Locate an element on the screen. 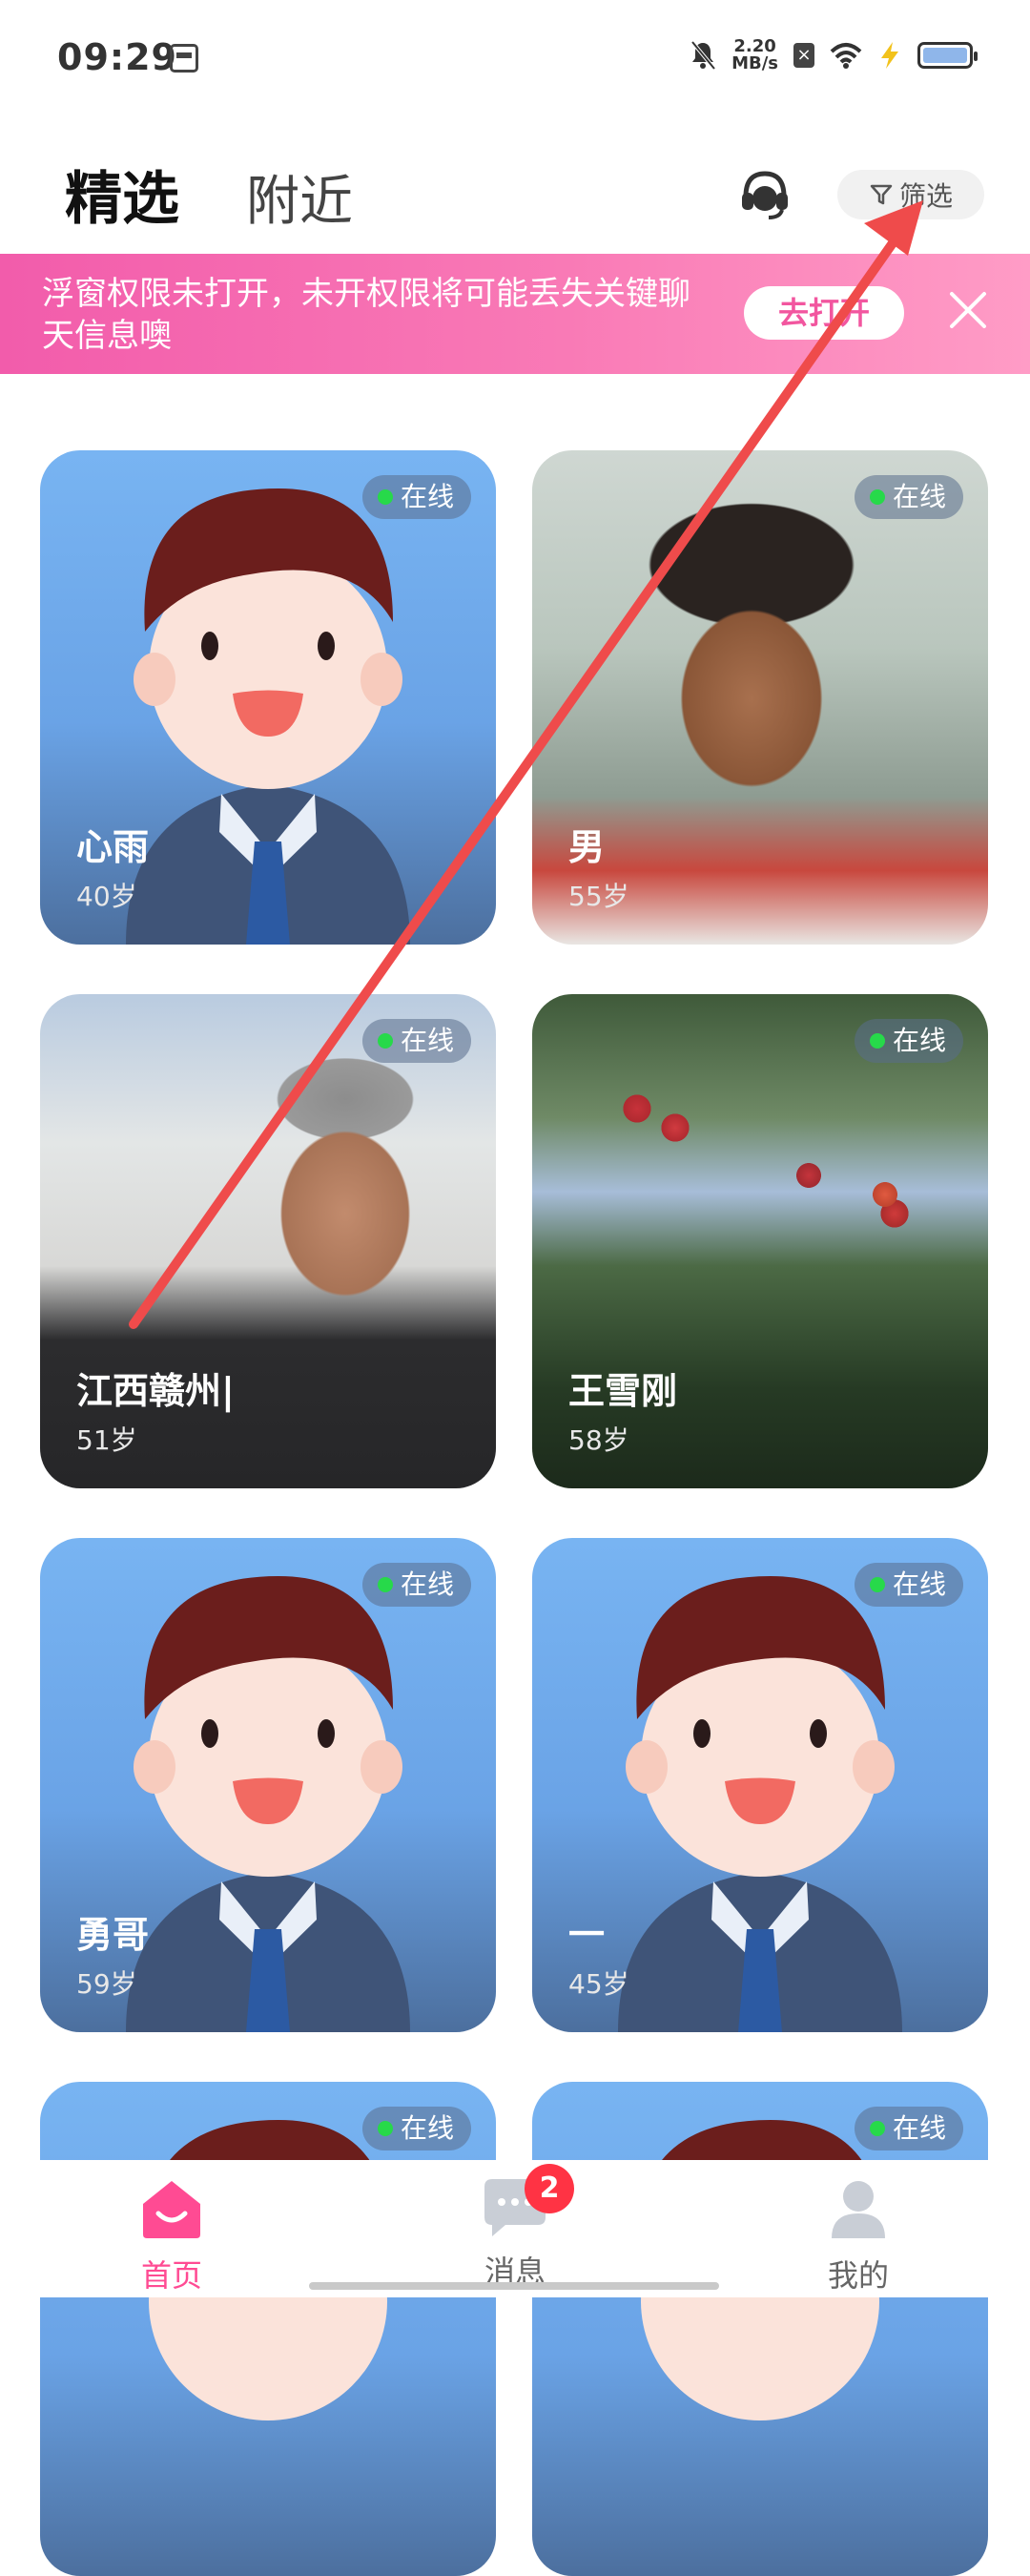  tab-nearby: 附近 is located at coordinates (299, 197).